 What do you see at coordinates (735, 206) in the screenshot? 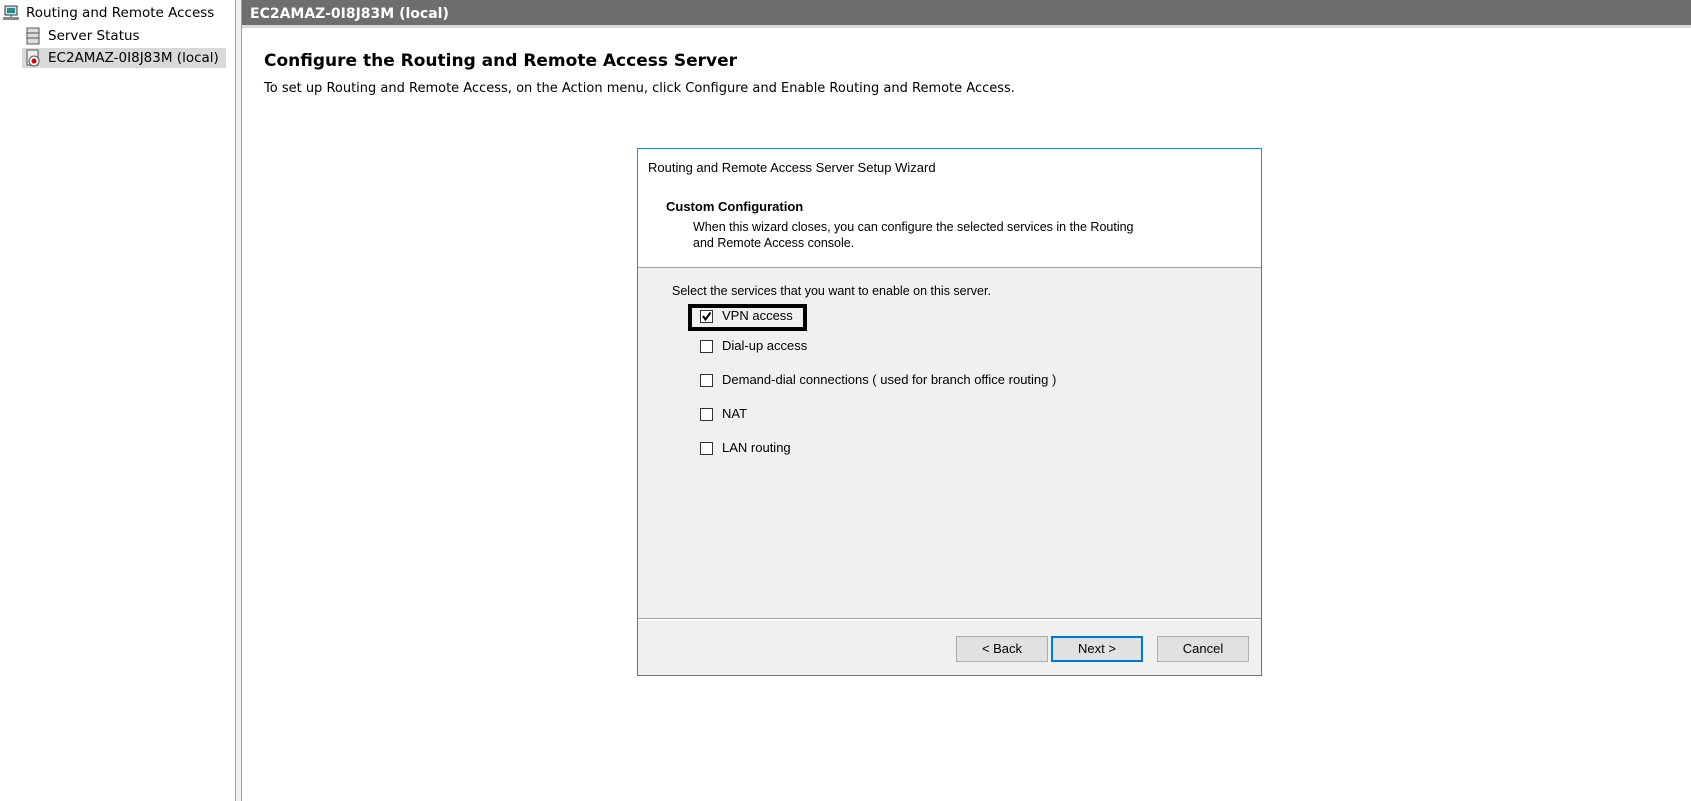
I see `wizard-section-title: Custom Configuration` at bounding box center [735, 206].